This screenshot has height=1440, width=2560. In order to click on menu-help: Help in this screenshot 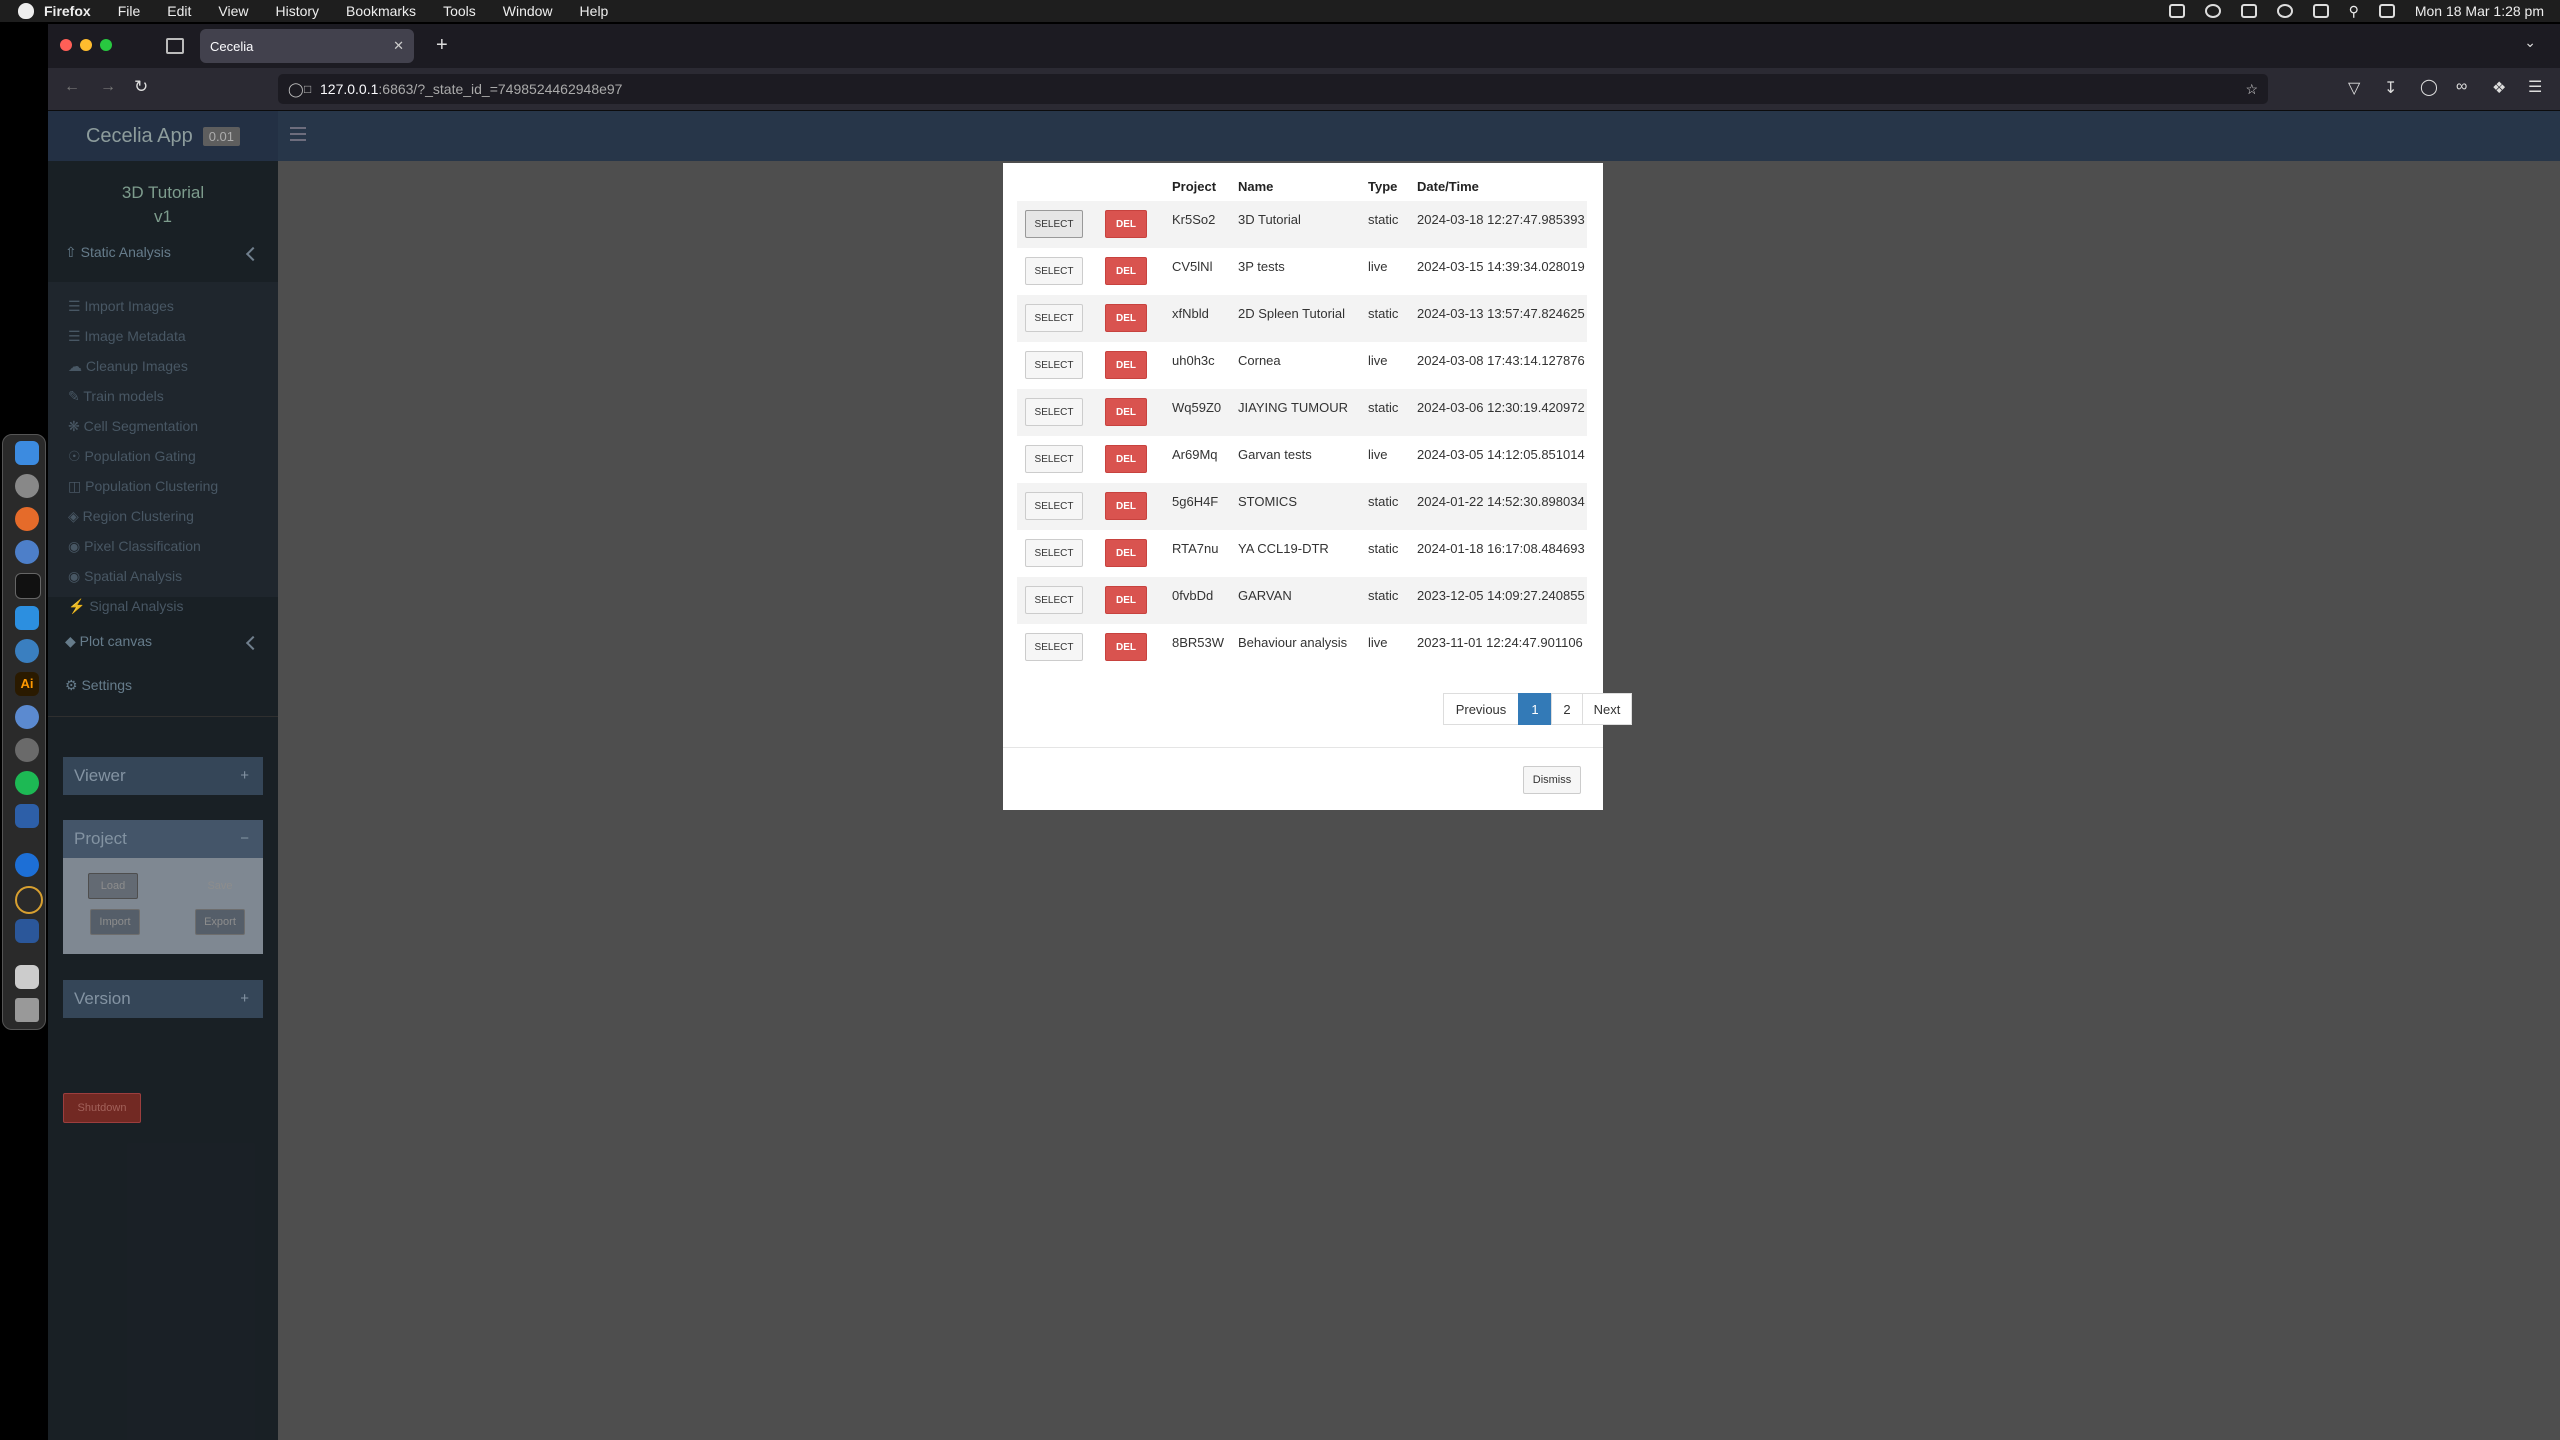, I will do `click(594, 11)`.